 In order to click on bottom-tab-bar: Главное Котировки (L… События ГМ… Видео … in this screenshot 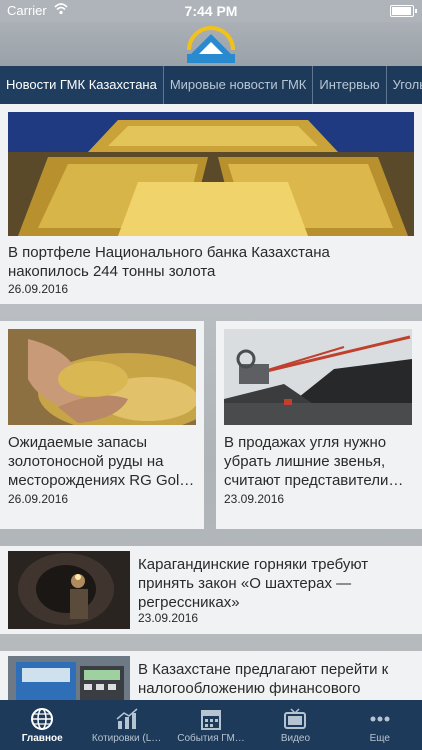, I will do `click(211, 725)`.